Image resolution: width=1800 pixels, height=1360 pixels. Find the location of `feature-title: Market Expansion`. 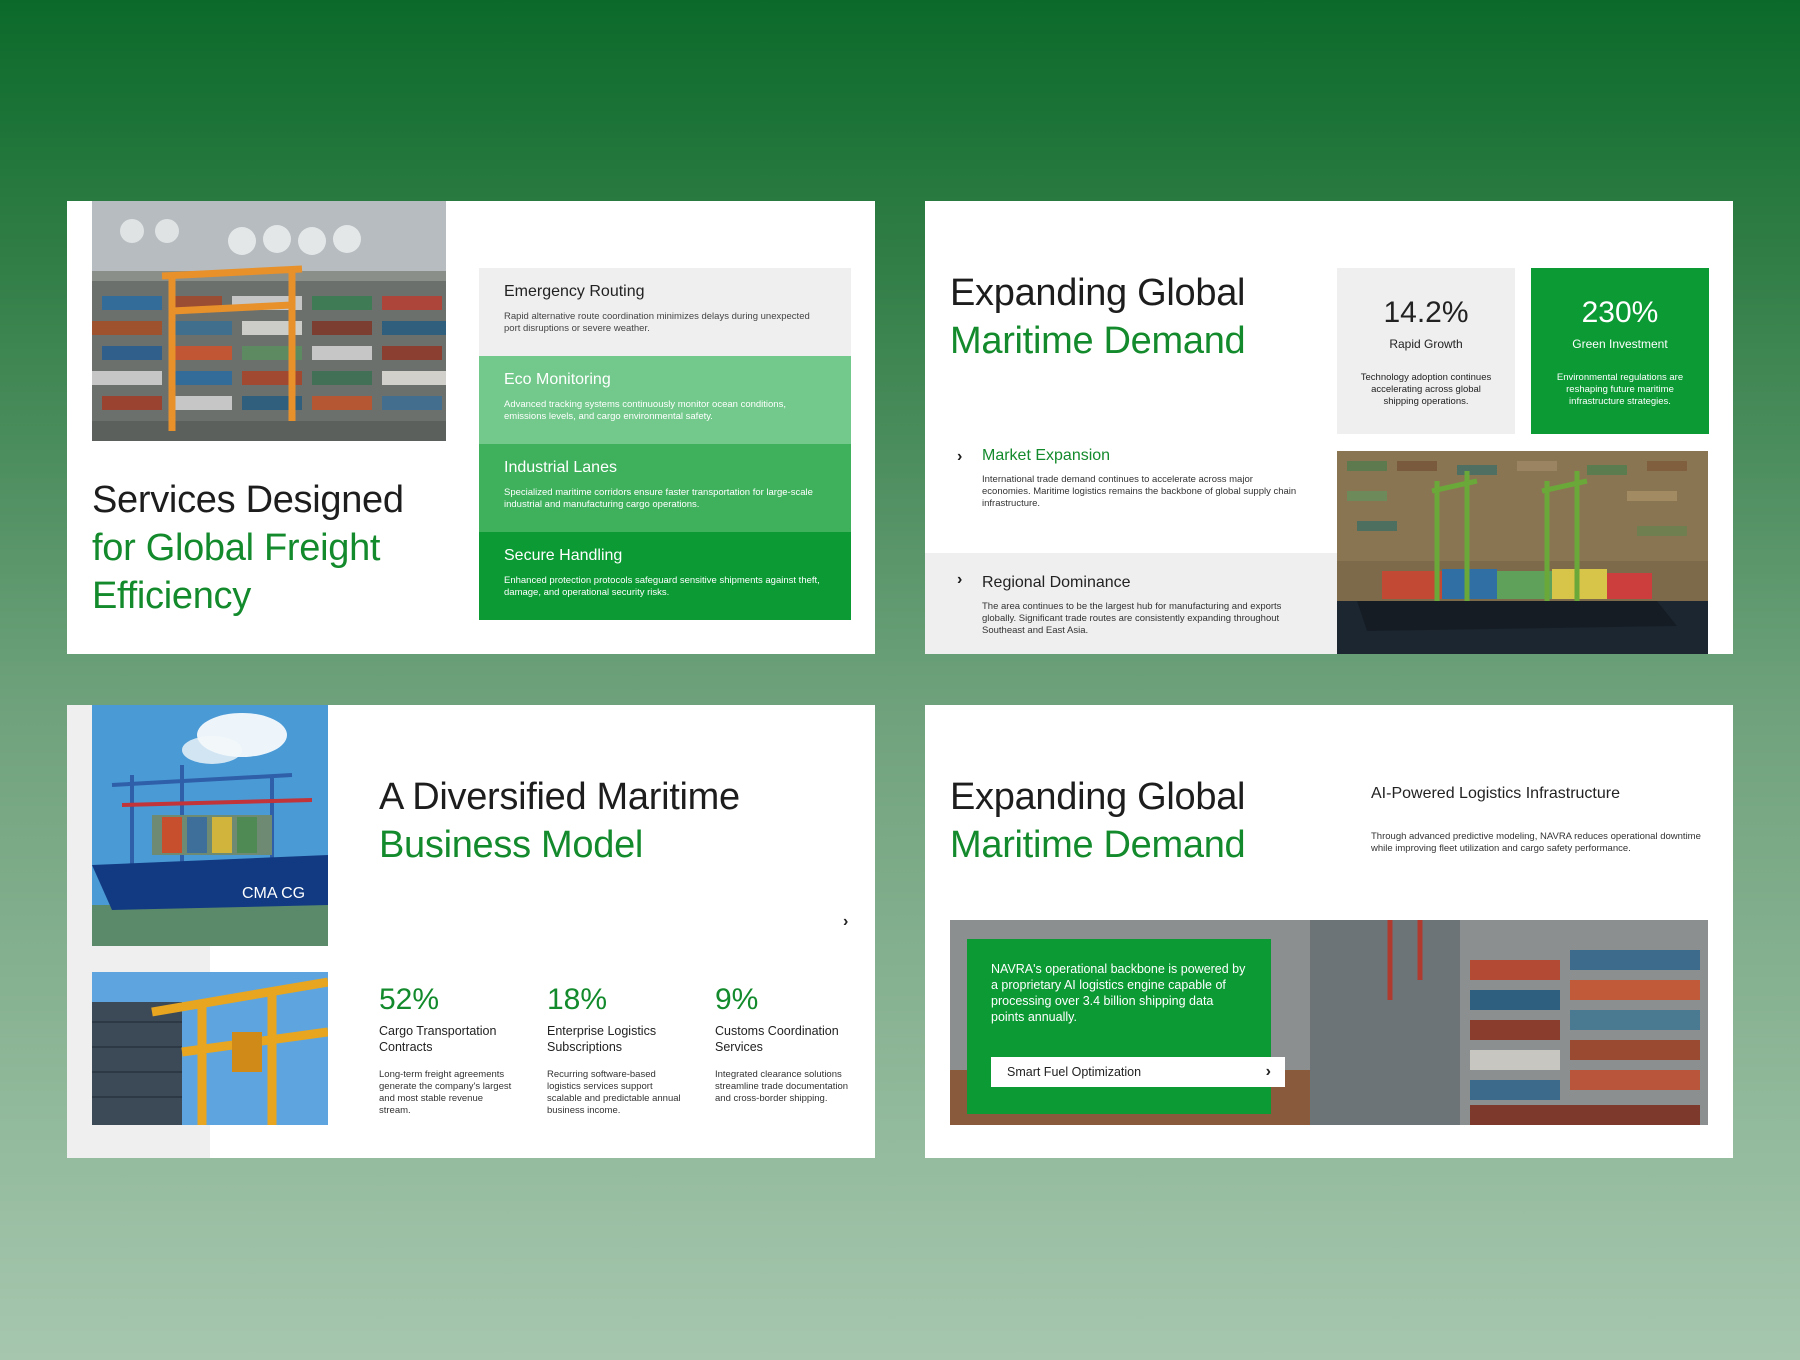

feature-title: Market Expansion is located at coordinates (1046, 455).